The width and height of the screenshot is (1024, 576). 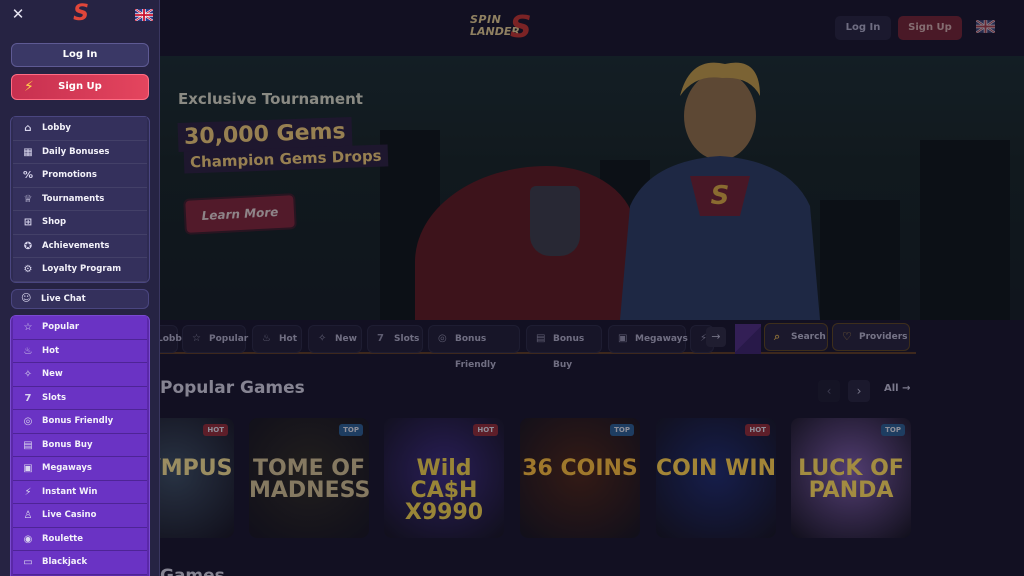 I want to click on search-button: ⌕ Search, so click(x=796, y=337).